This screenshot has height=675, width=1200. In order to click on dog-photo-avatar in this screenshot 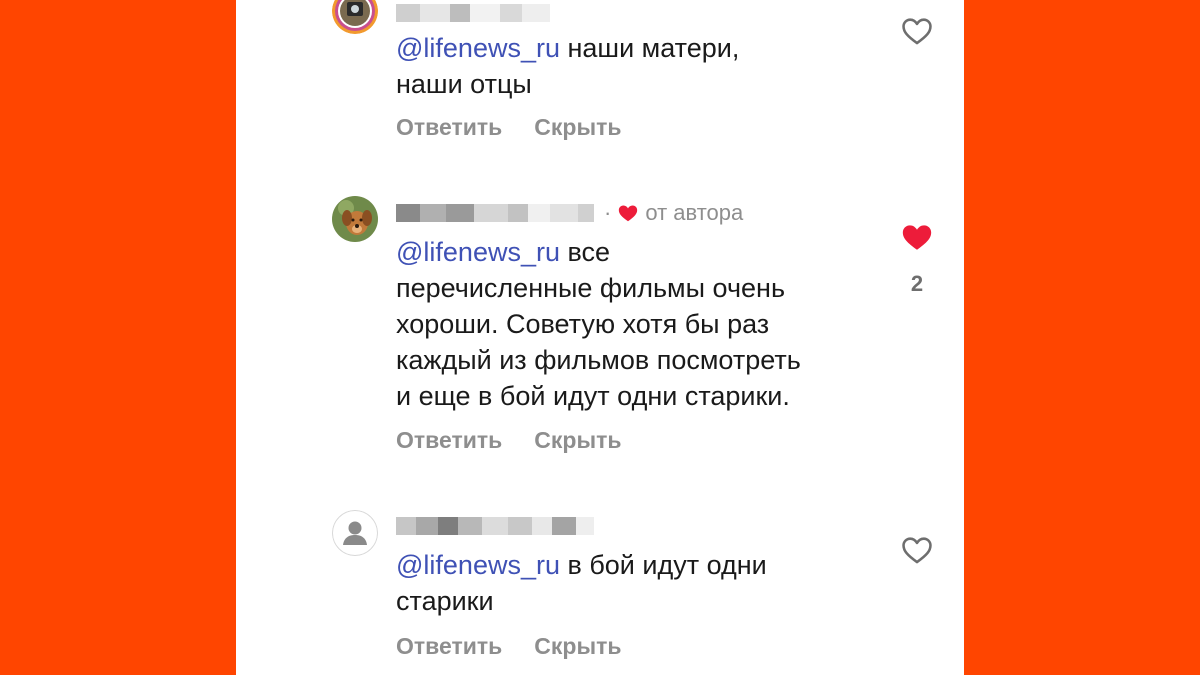, I will do `click(355, 219)`.